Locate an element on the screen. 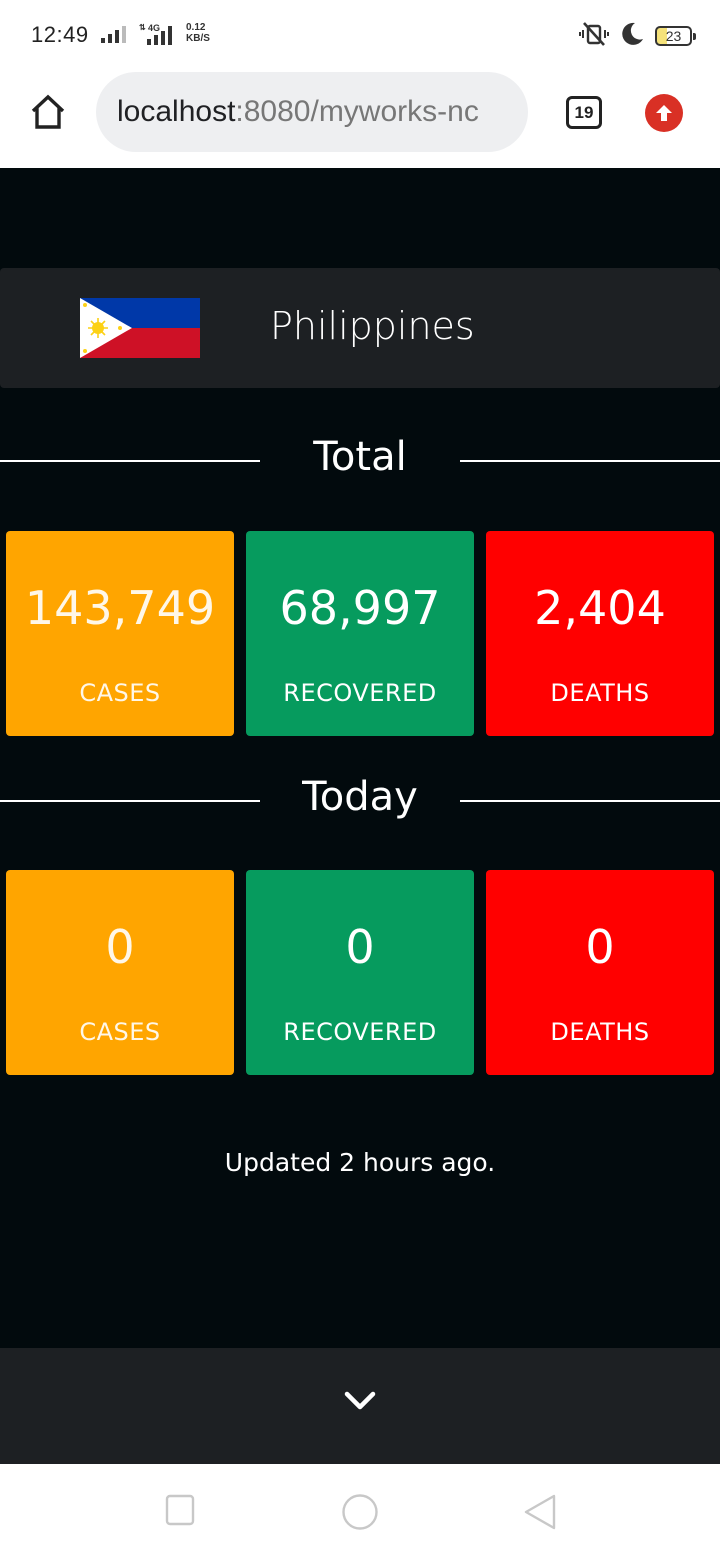 This screenshot has width=720, height=1560. net-speed: 0.12 KB/S is located at coordinates (198, 33).